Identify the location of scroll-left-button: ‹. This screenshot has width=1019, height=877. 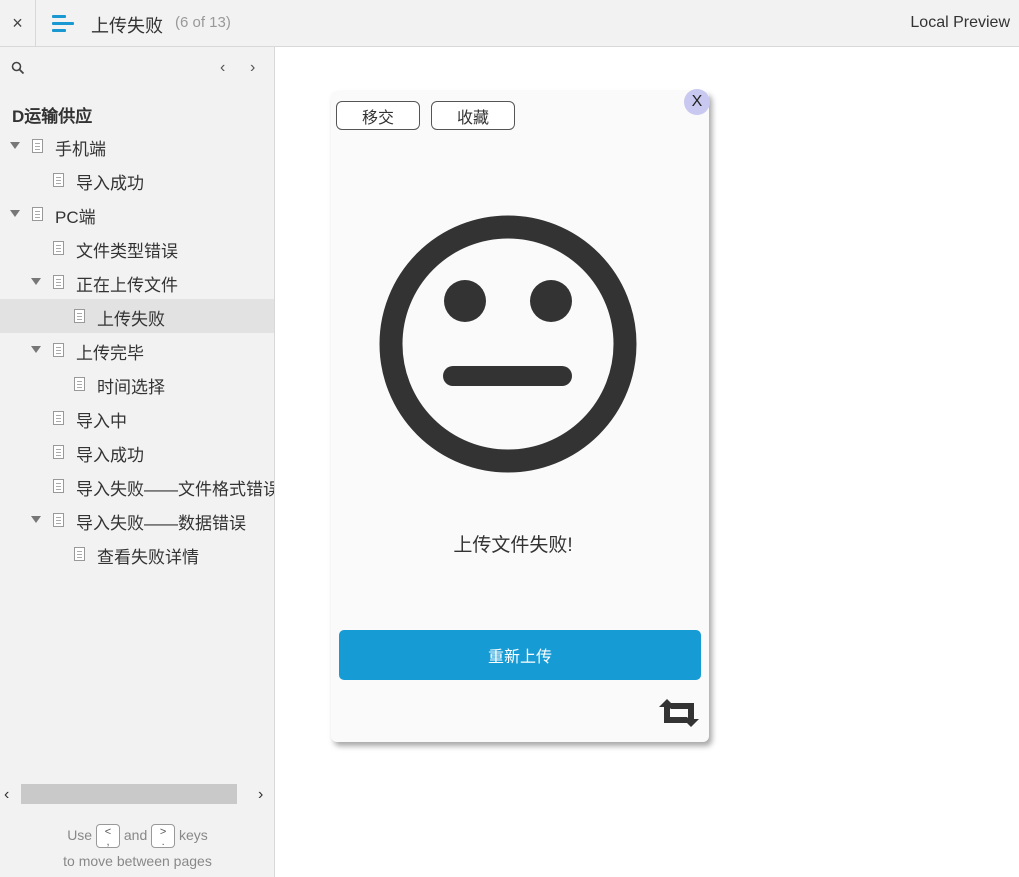
(6, 795).